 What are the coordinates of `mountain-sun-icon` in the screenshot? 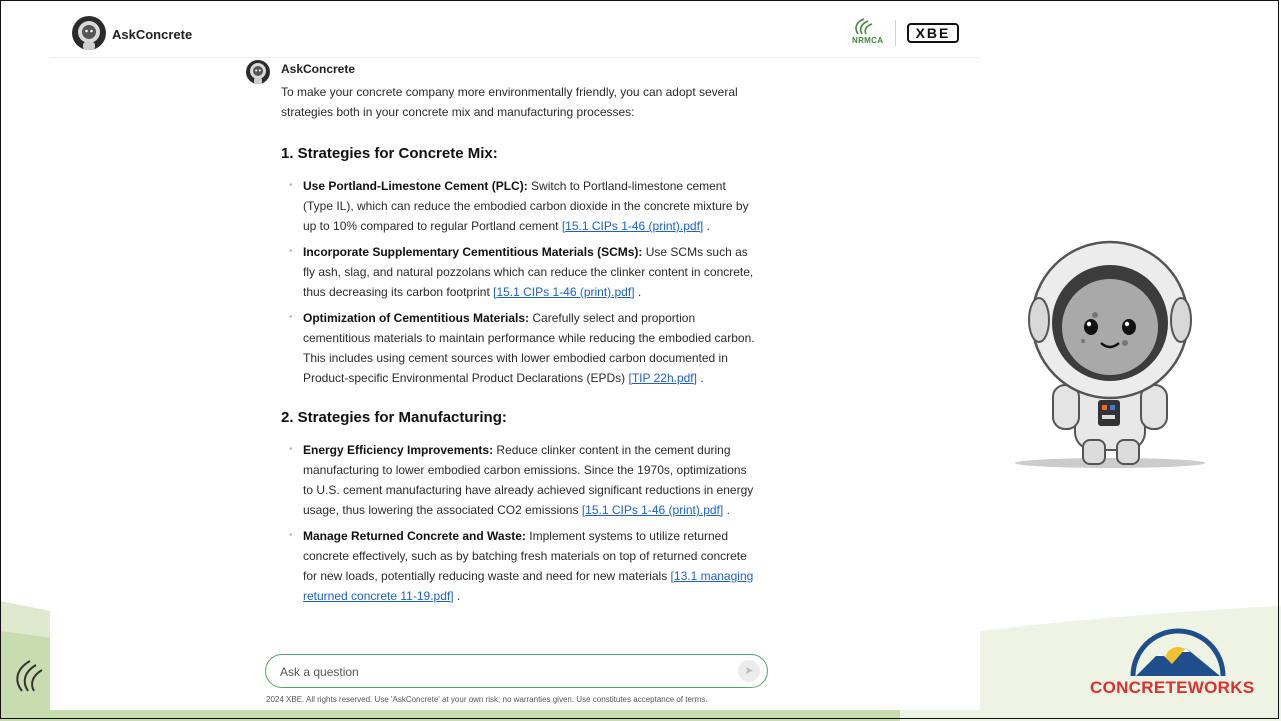 It's located at (1178, 652).